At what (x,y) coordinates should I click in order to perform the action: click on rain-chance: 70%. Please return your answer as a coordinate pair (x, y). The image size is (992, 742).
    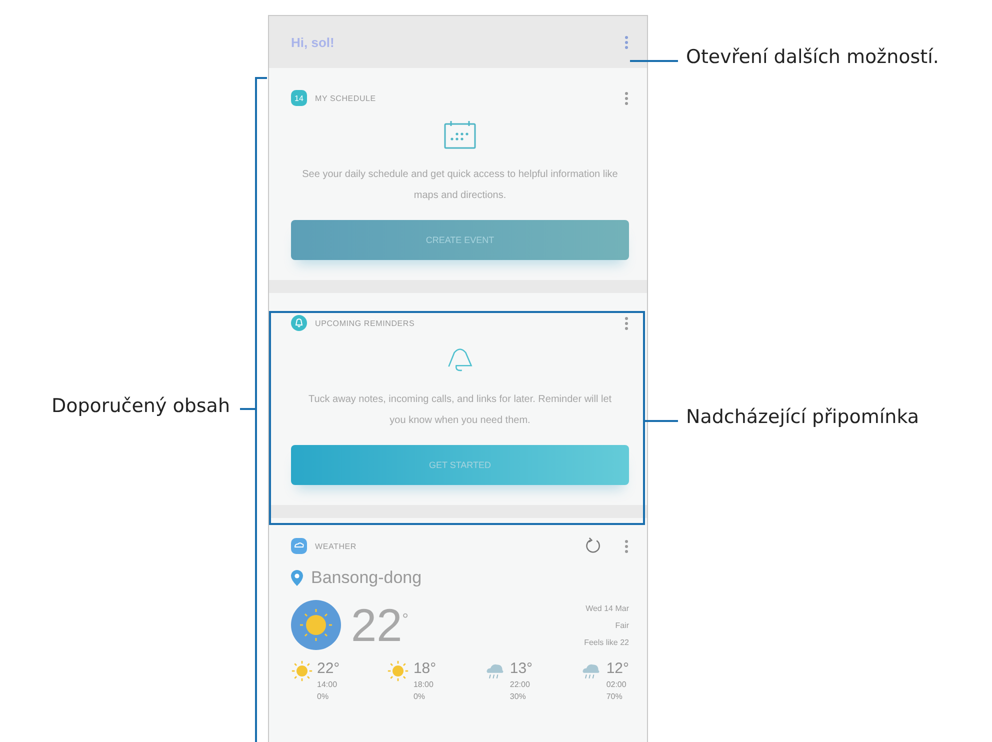
    Looking at the image, I should click on (615, 696).